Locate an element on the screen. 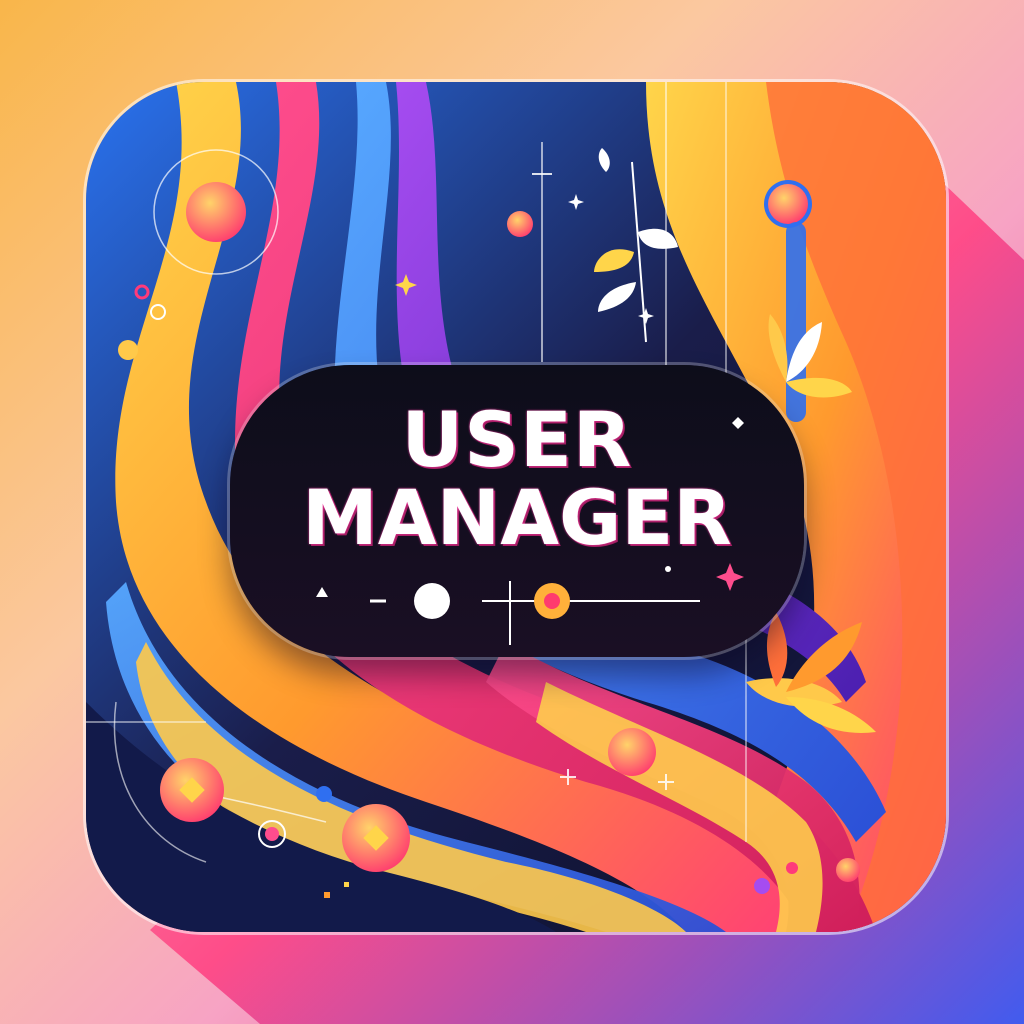  title-line-2: MANAGER is located at coordinates (517, 517).